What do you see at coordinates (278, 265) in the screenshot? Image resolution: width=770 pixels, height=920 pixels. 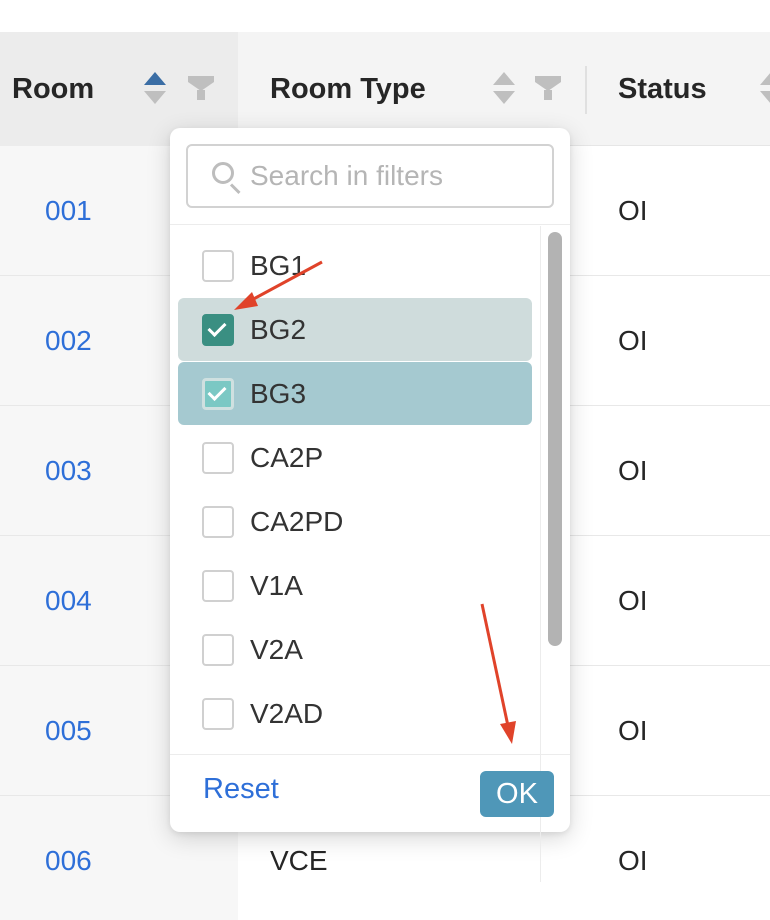 I see `option-label: BG1` at bounding box center [278, 265].